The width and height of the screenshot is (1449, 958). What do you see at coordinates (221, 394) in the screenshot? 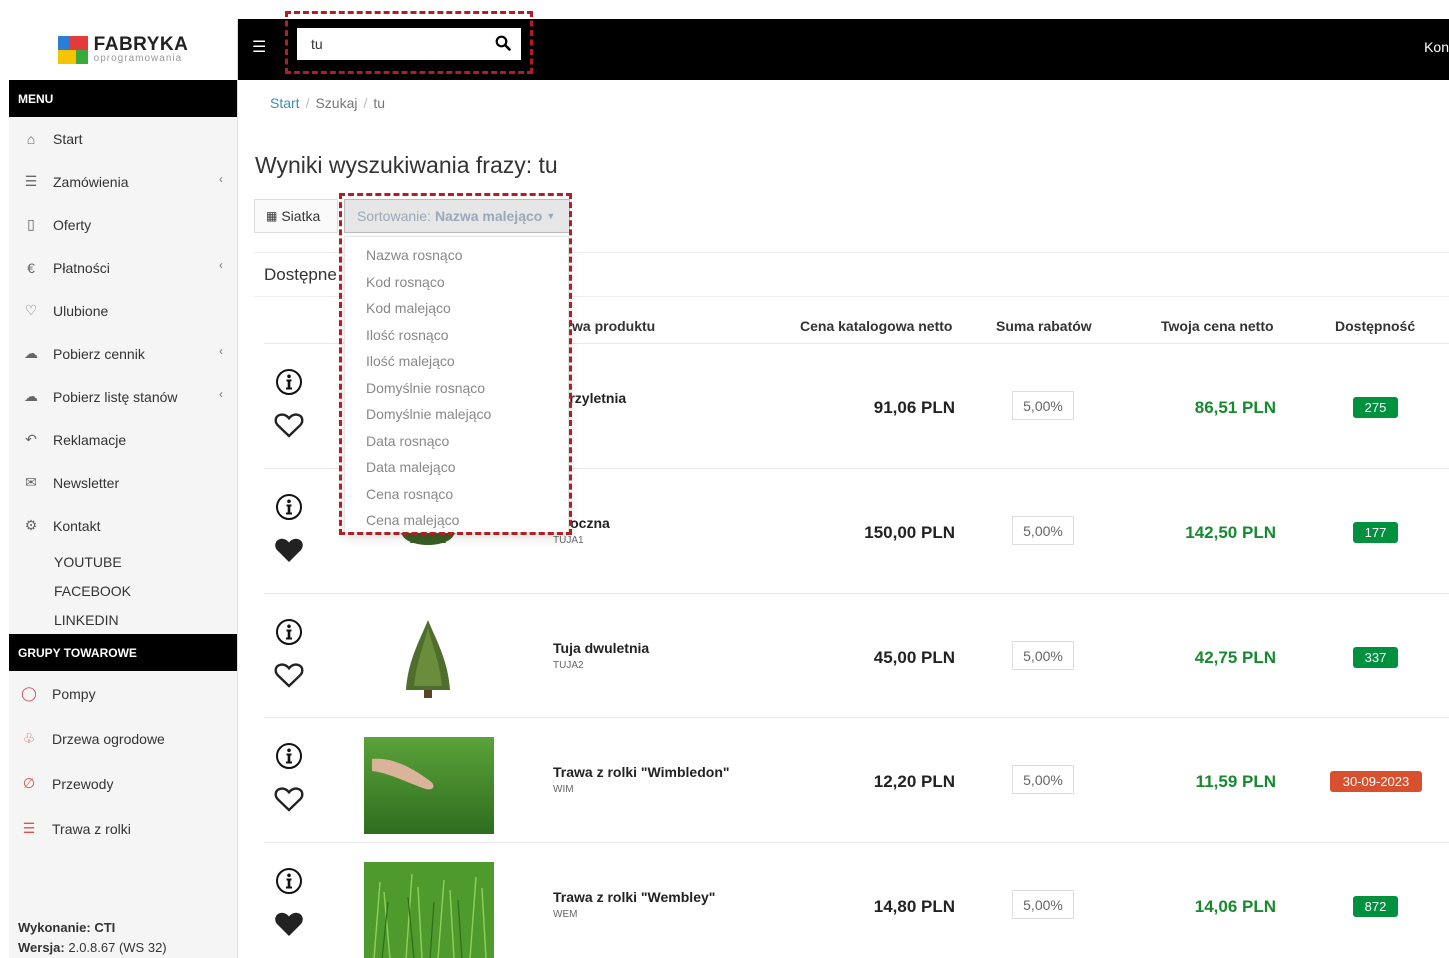
I see `chevron-left-icon: ‹` at bounding box center [221, 394].